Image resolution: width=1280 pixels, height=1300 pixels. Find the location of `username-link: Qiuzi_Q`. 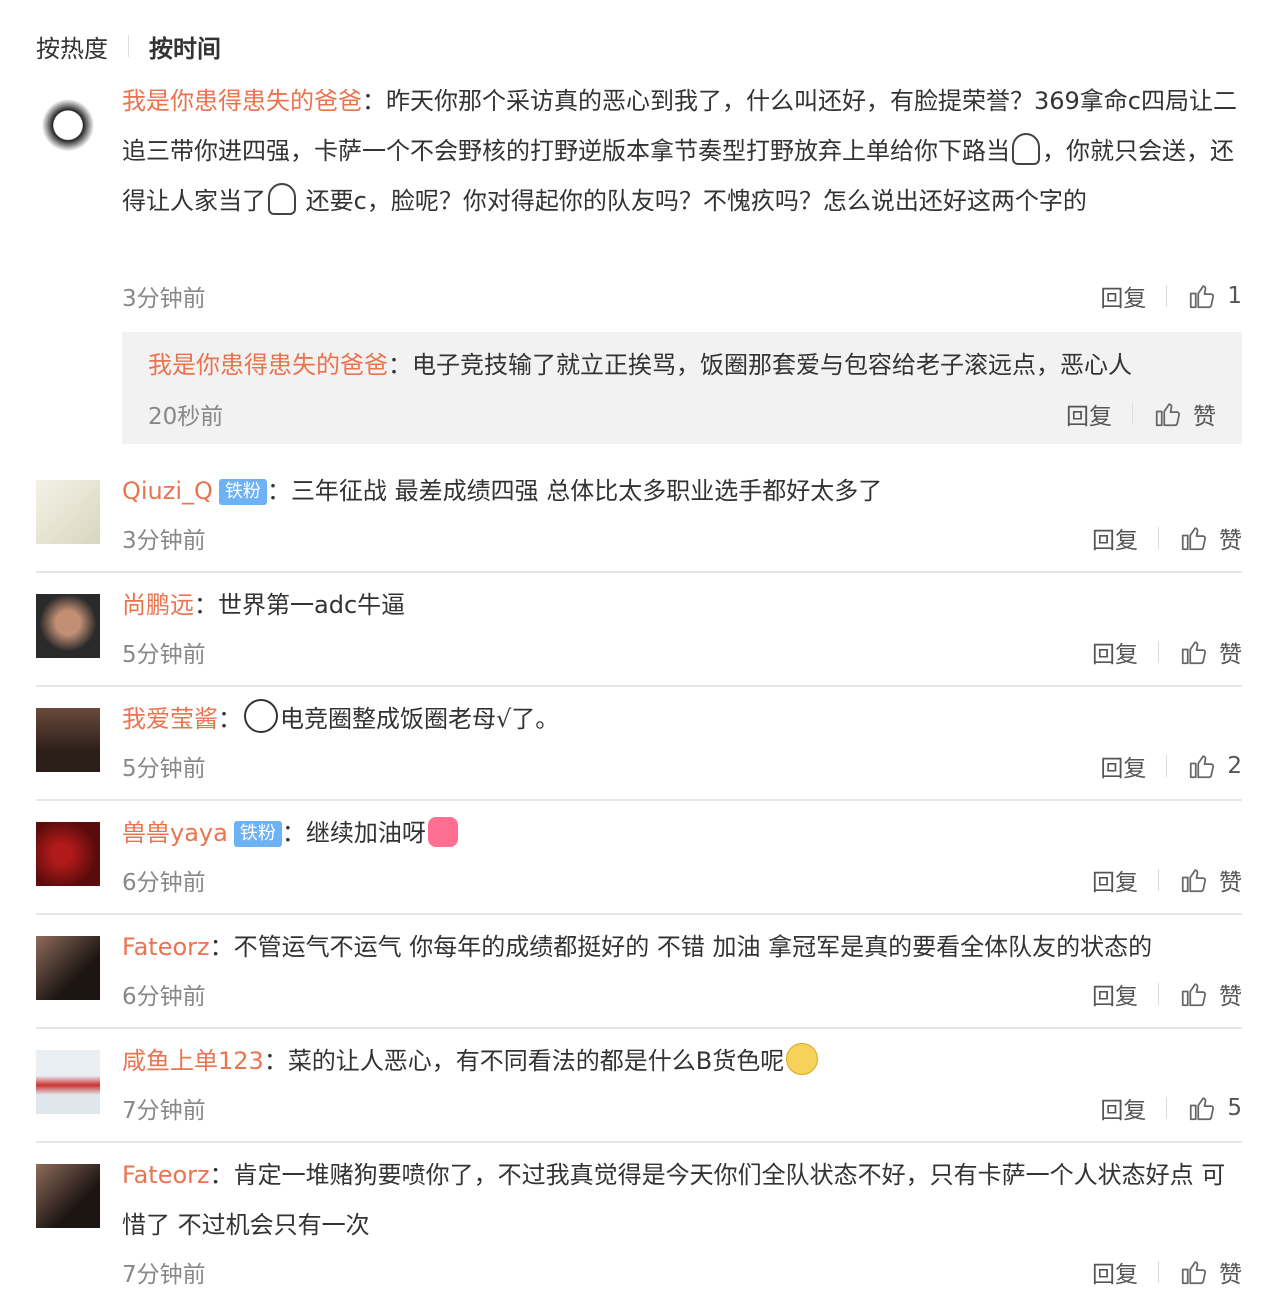

username-link: Qiuzi_Q is located at coordinates (167, 491).